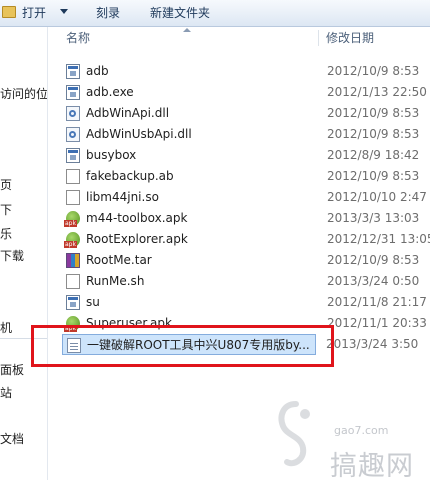 The width and height of the screenshot is (430, 483). I want to click on file-row: libm44jni.so 2012/10/10 2:47, so click(246, 197).